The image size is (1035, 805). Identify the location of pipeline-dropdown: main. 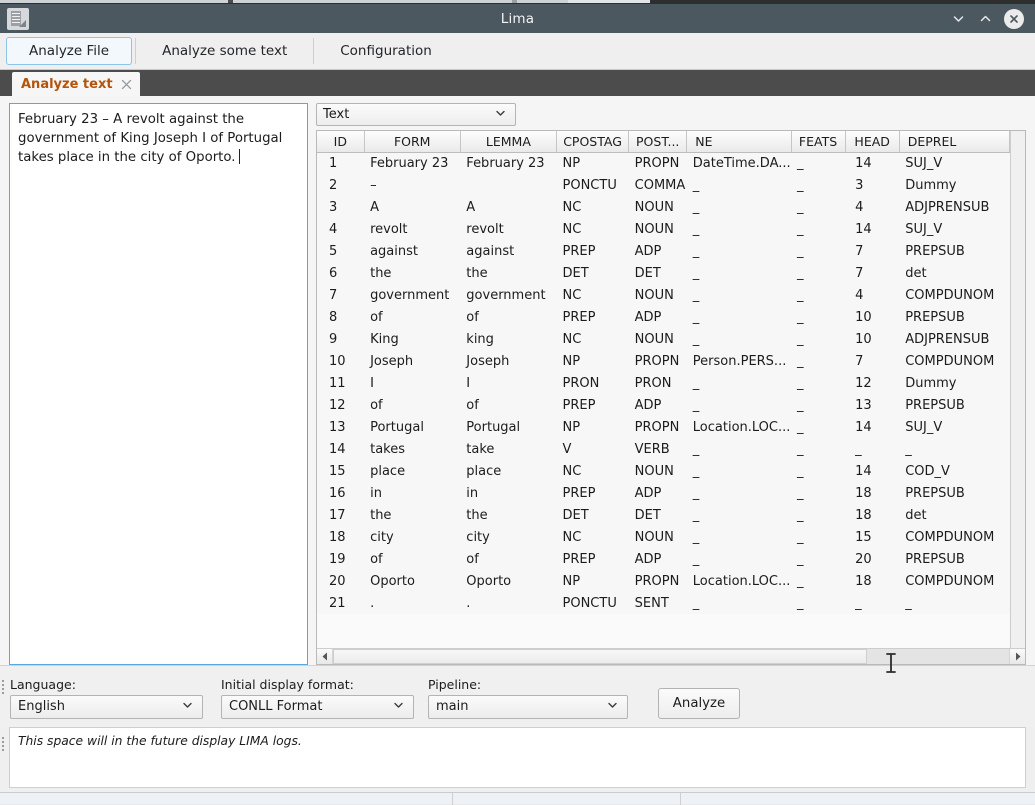
(528, 706).